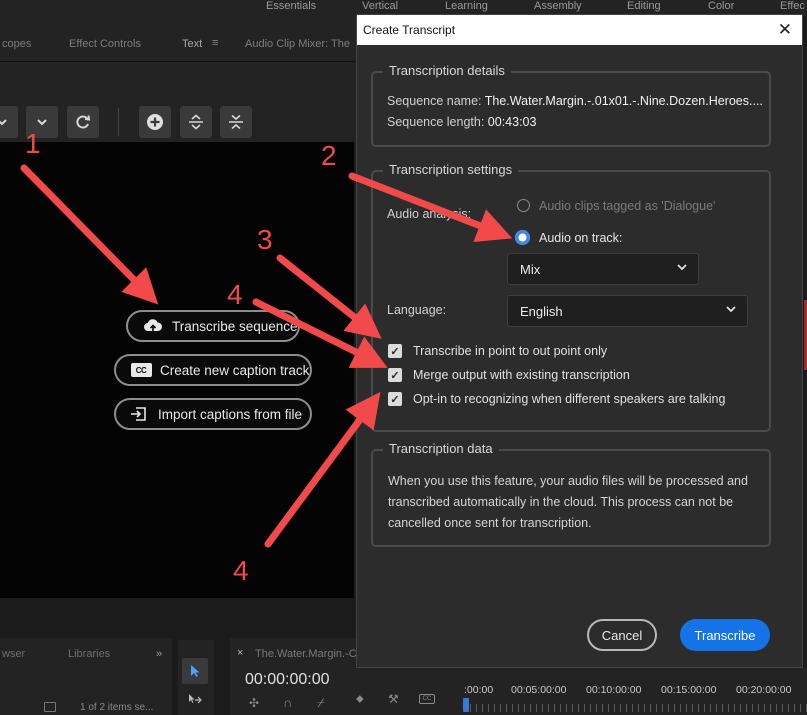  Describe the element at coordinates (466, 6) in the screenshot. I see `workspace-tab-learning: Learning` at that location.